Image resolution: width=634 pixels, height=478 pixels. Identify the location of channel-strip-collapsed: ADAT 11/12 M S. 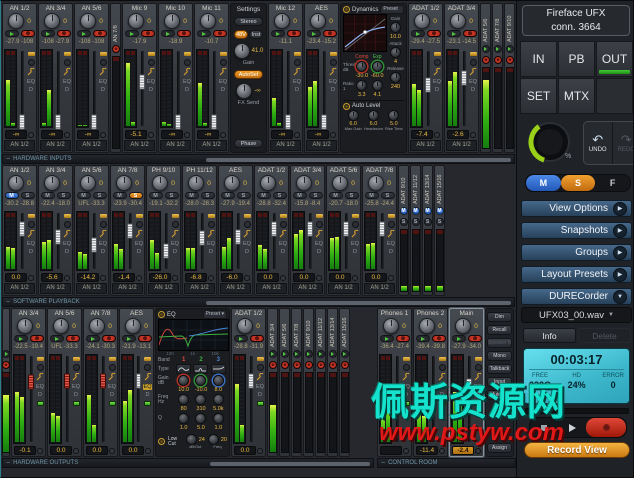
(415, 230).